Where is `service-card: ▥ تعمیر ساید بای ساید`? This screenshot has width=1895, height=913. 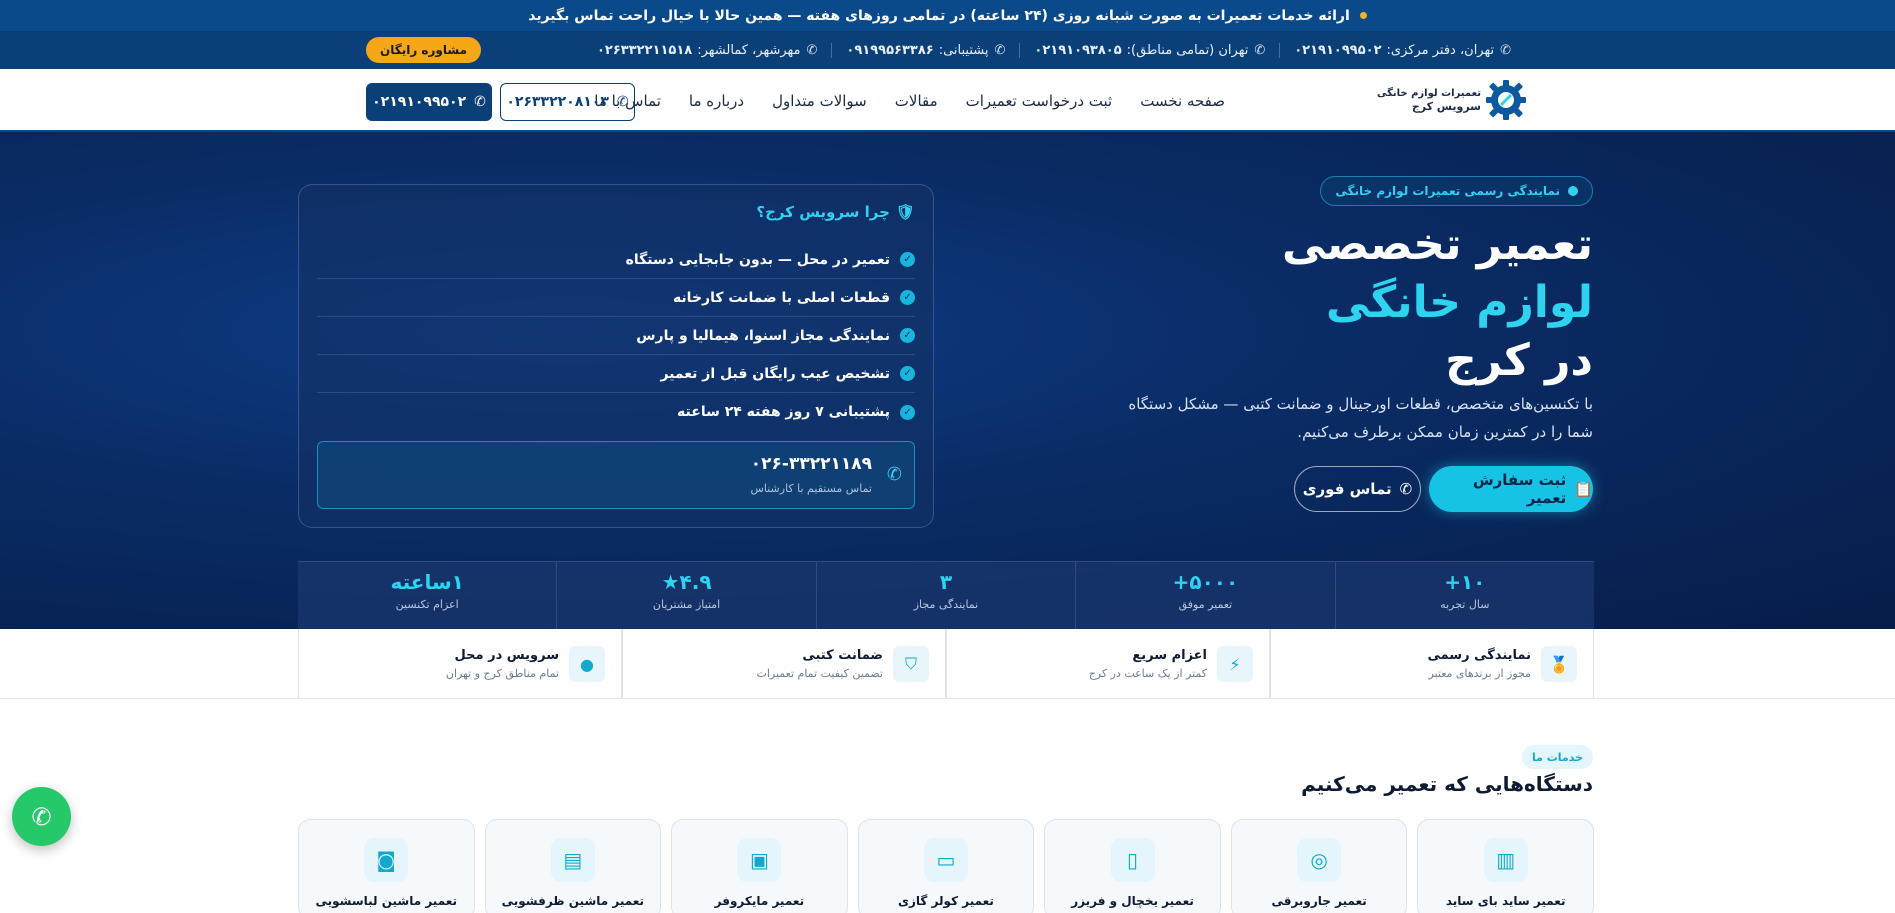
service-card: ▥ تعمیر ساید بای ساید is located at coordinates (1505, 866).